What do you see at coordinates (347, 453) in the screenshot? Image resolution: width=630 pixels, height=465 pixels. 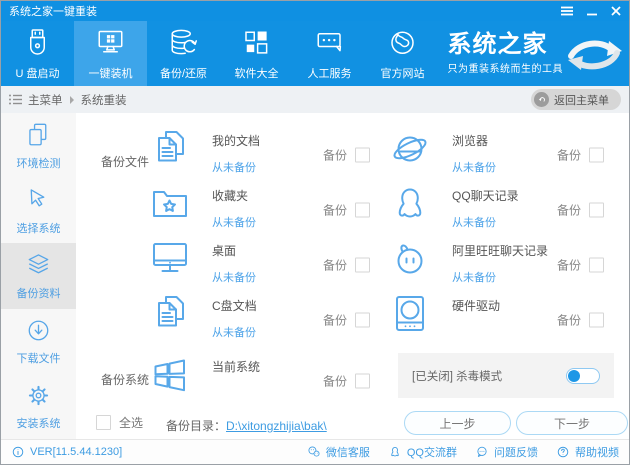 I see `status-link-label: 微信客服` at bounding box center [347, 453].